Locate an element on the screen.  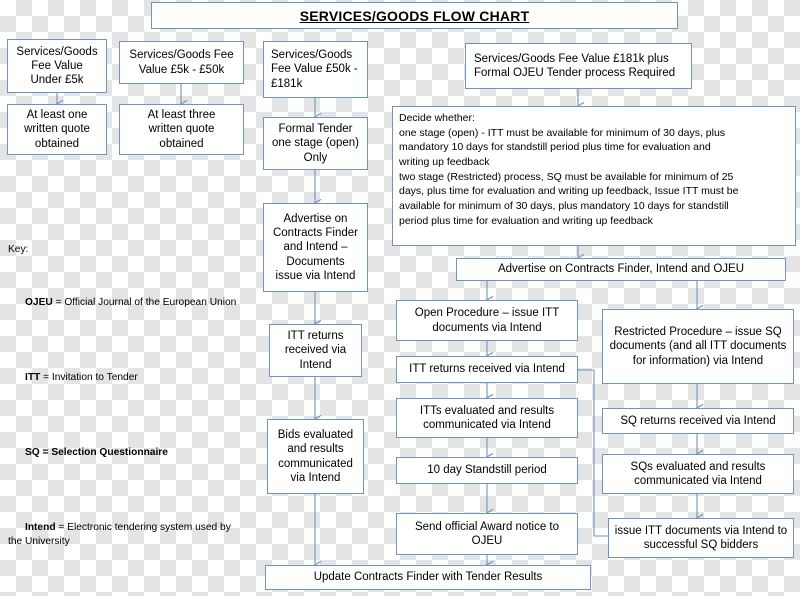
node-standstill-10day: 10 day Standstill period is located at coordinates (487, 470).